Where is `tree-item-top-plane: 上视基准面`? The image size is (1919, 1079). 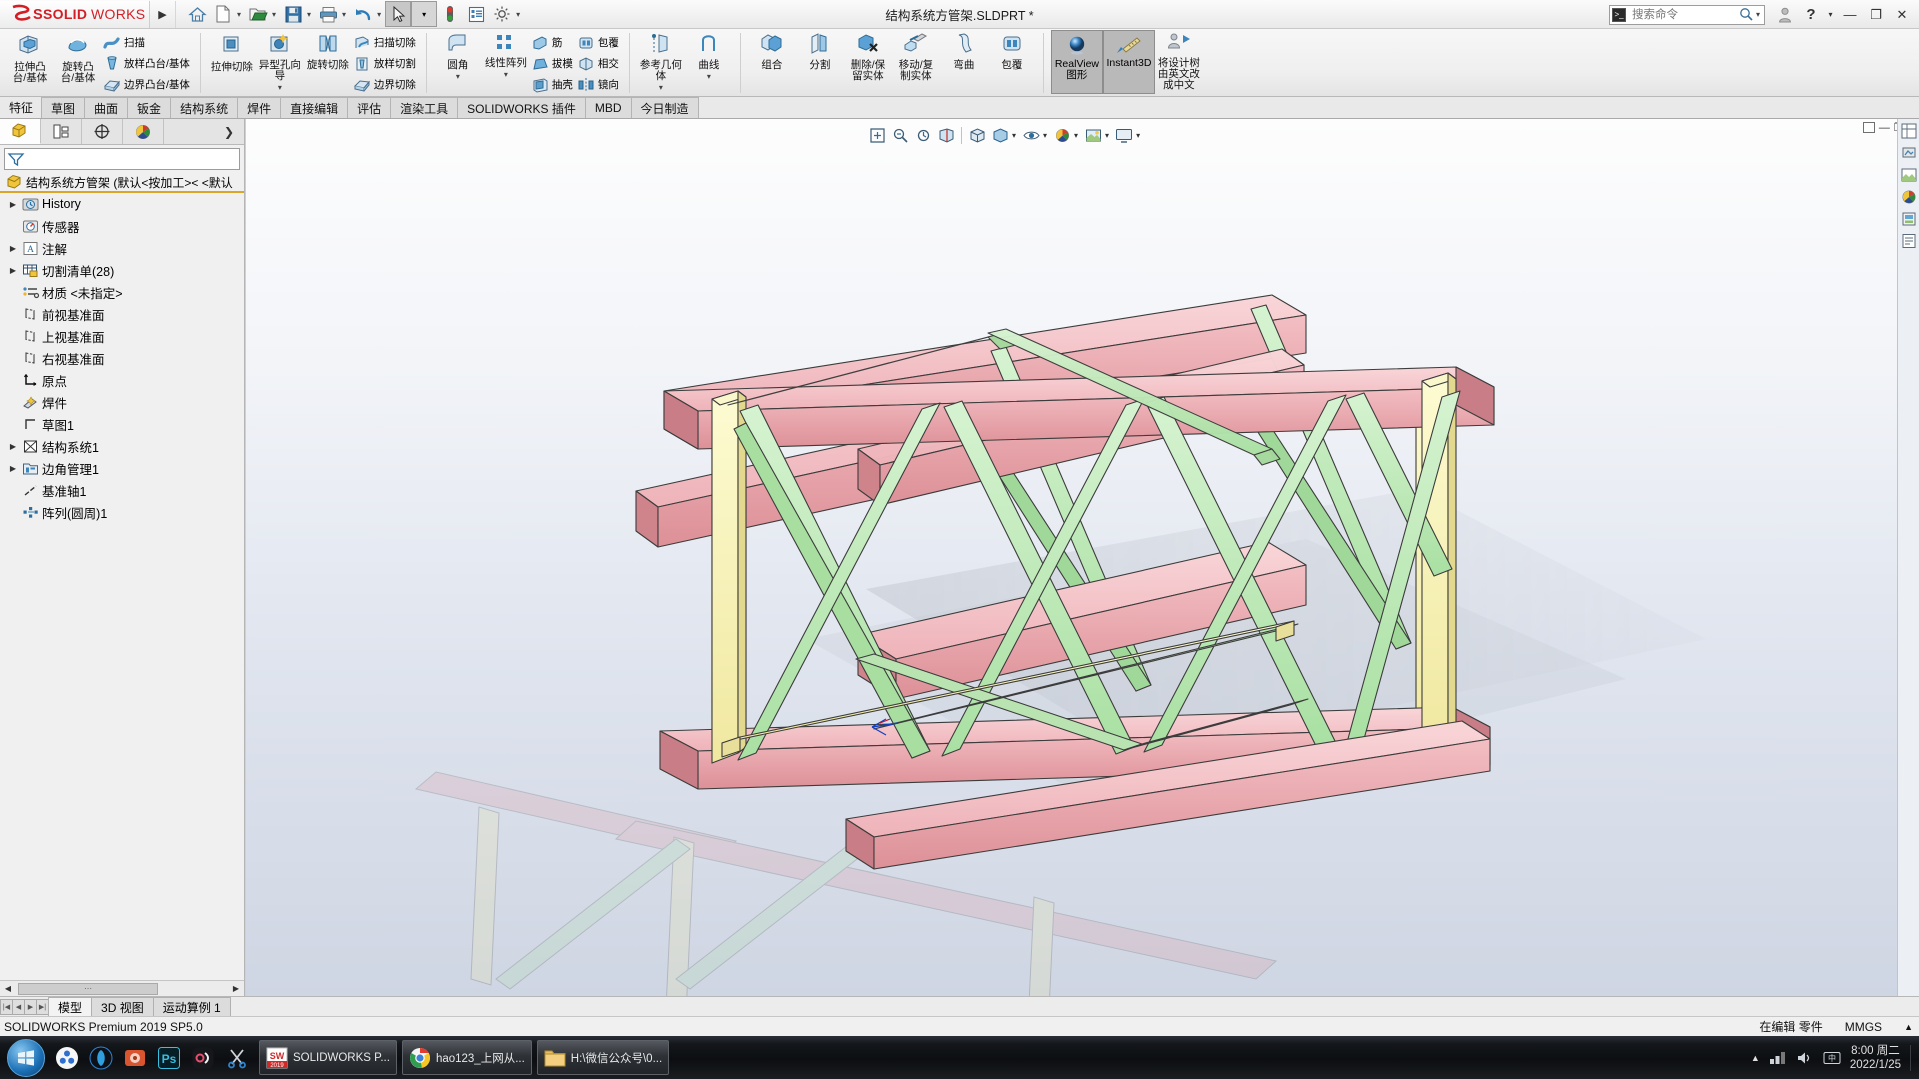
tree-item-top-plane: 上视基准面 is located at coordinates (122, 336).